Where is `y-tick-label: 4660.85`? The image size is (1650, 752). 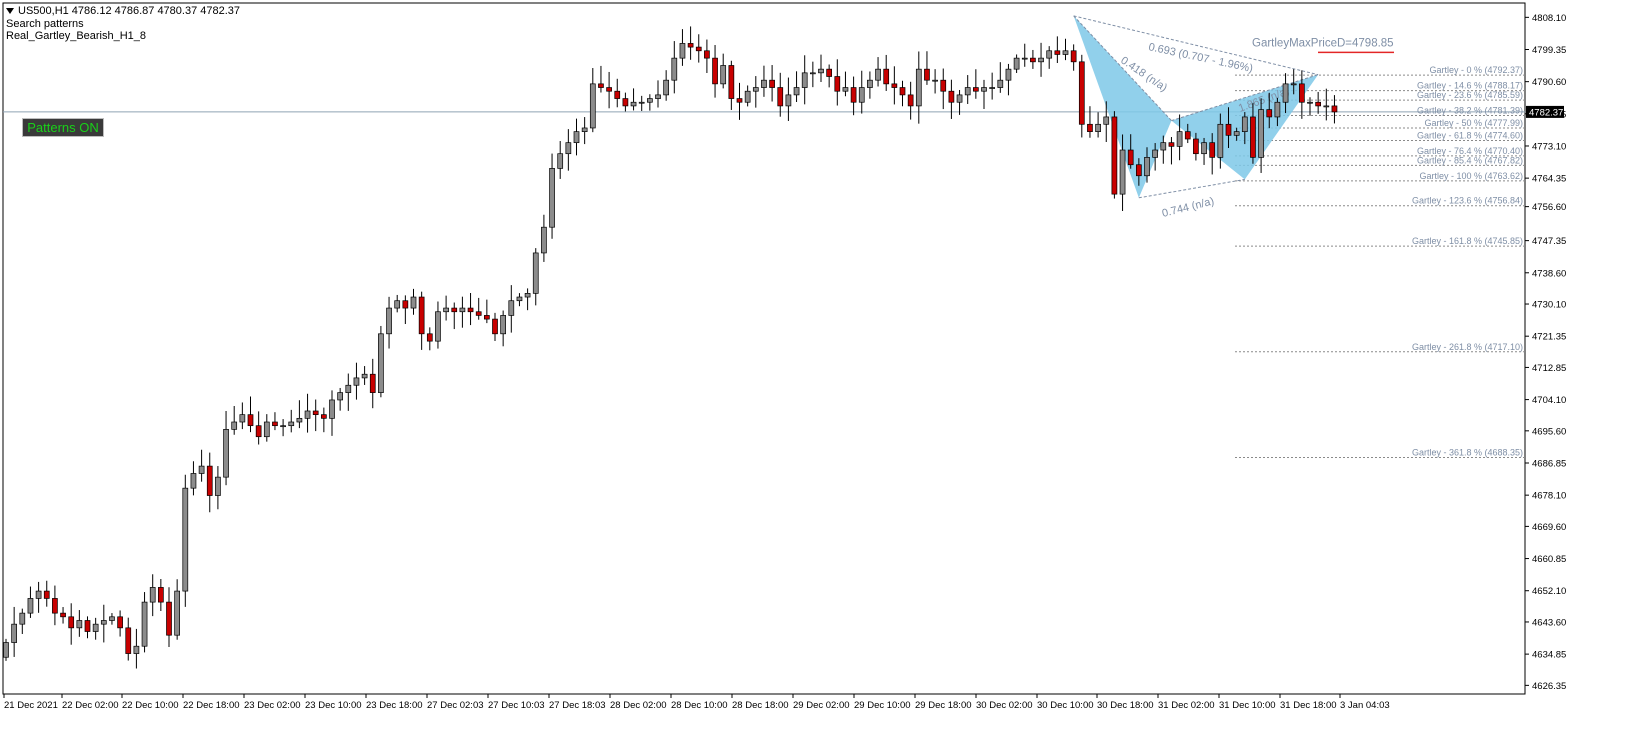 y-tick-label: 4660.85 is located at coordinates (1549, 559).